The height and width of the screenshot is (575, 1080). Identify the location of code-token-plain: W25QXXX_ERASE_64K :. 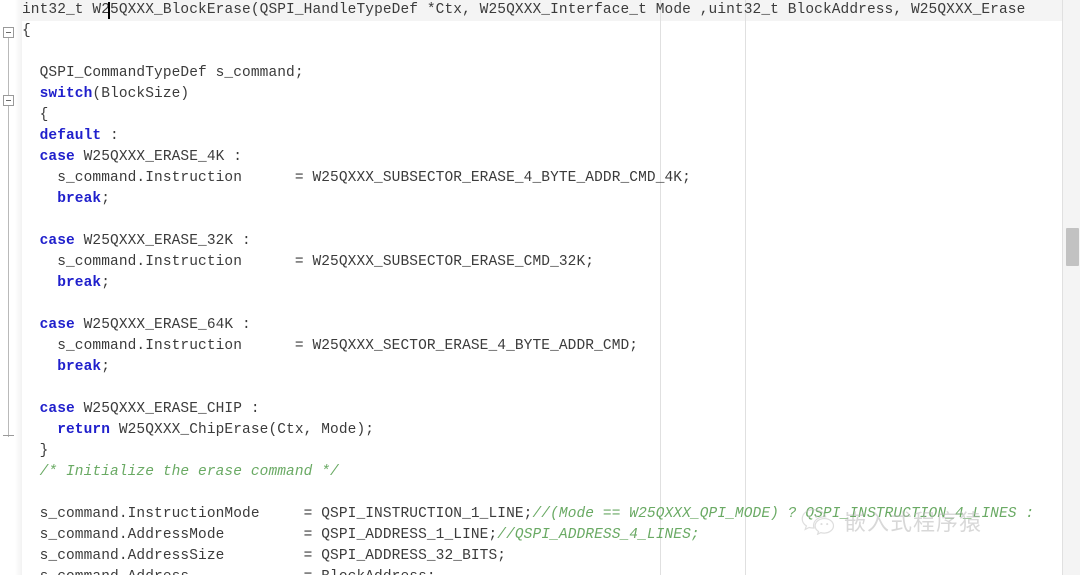
(162, 325).